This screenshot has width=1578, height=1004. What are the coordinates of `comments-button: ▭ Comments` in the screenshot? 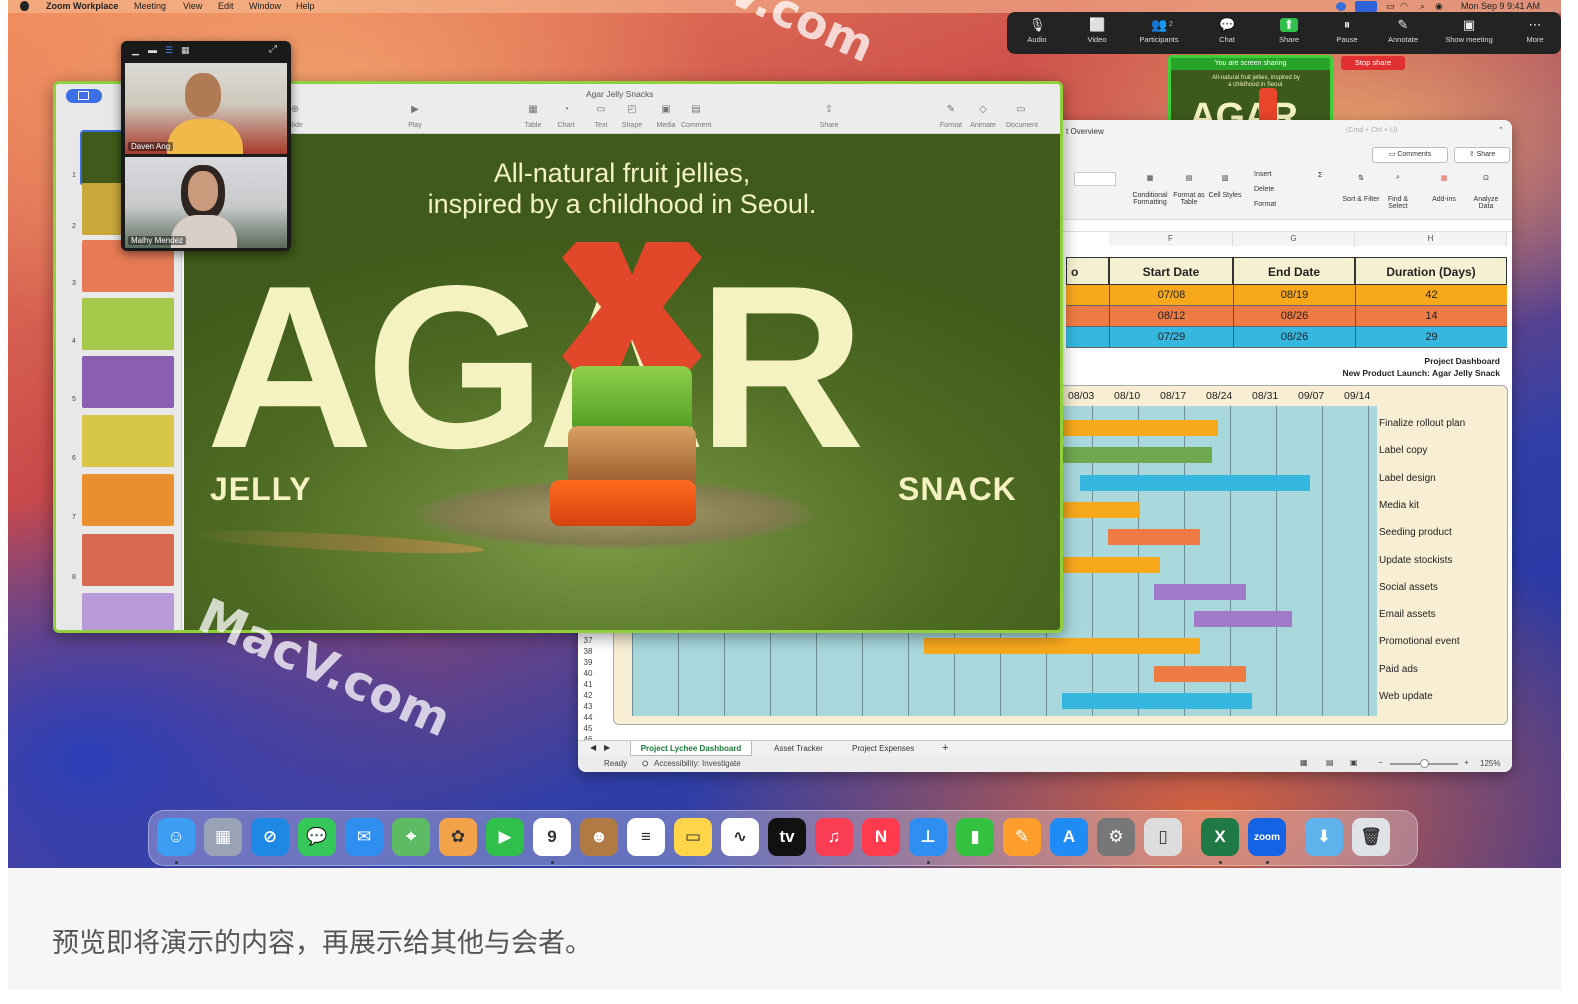 It's located at (1410, 155).